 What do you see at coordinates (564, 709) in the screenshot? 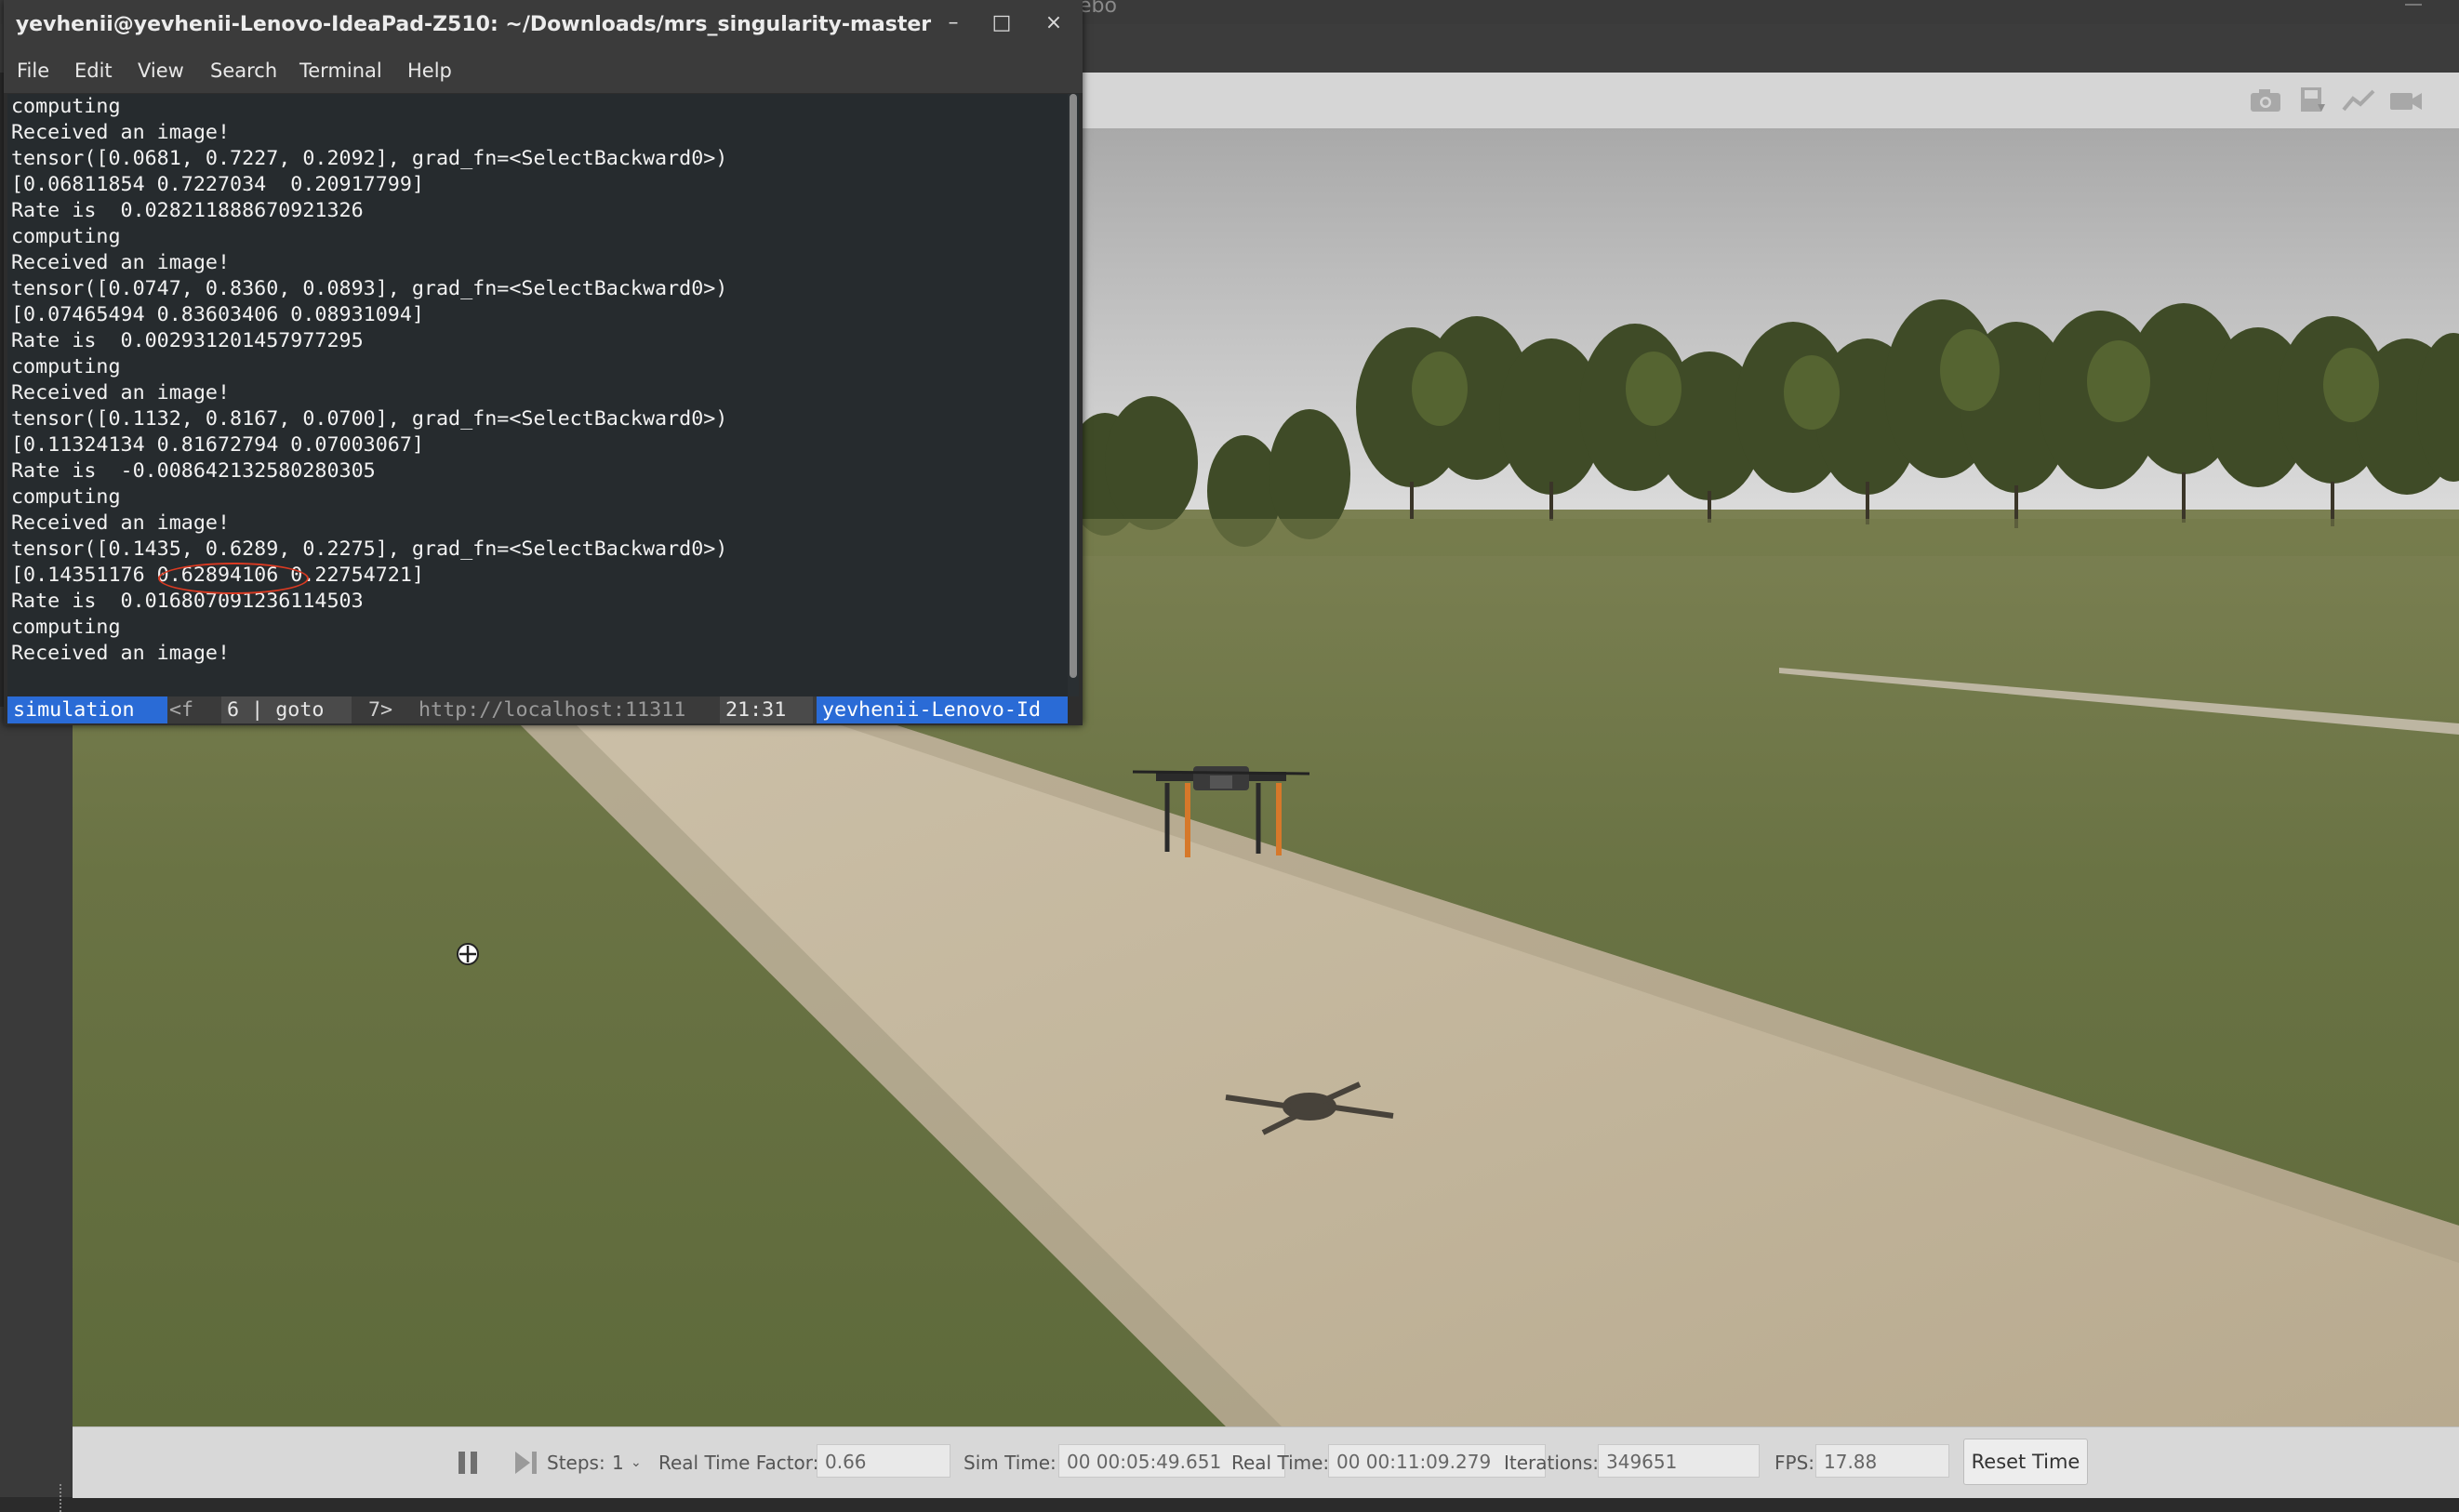
I see `tmux-ros-master-url: http://localhost:11311` at bounding box center [564, 709].